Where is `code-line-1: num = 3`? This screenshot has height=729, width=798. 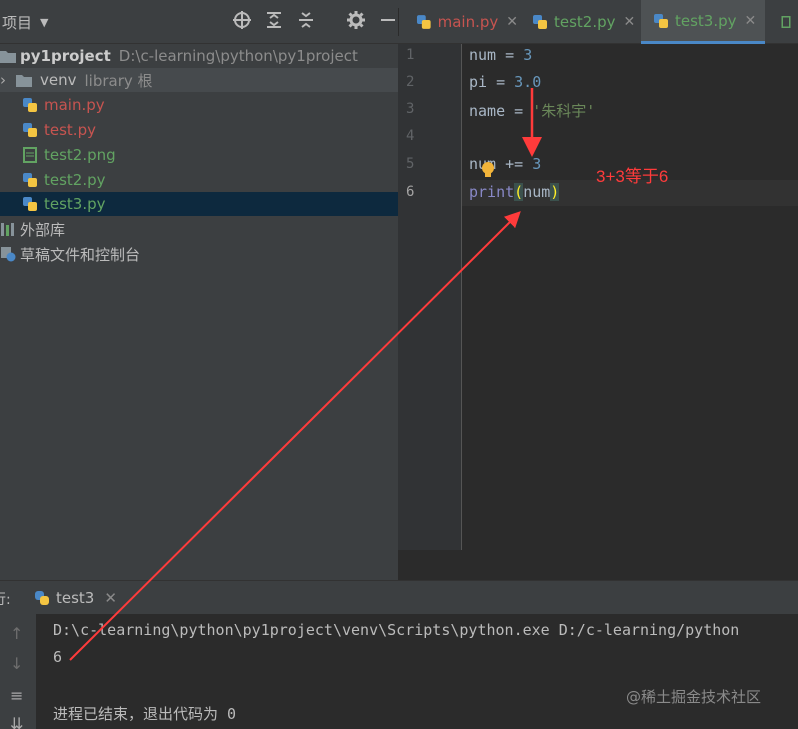
code-line-1: num = 3 is located at coordinates (500, 55).